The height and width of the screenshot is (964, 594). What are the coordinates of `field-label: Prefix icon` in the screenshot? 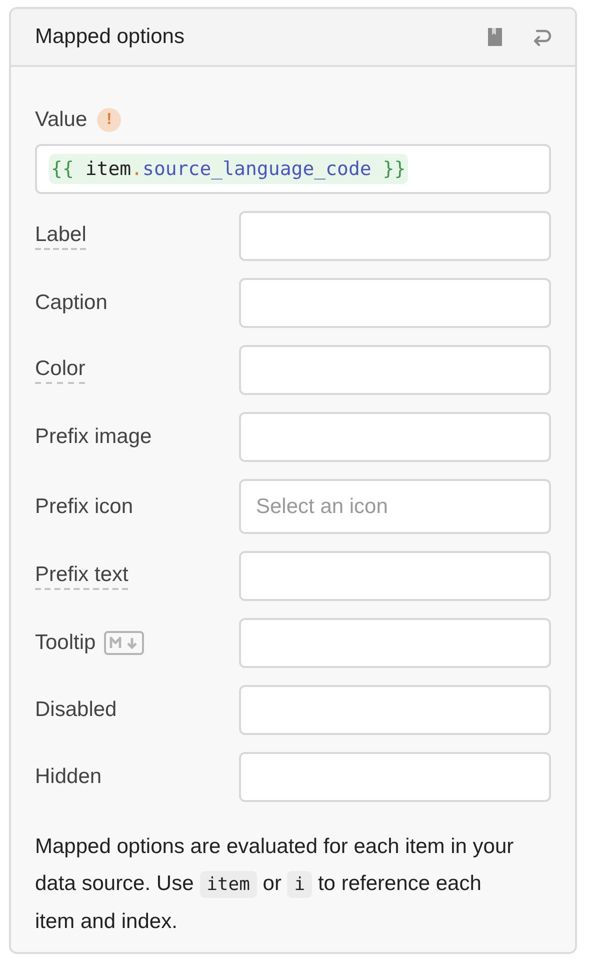 It's located at (84, 507).